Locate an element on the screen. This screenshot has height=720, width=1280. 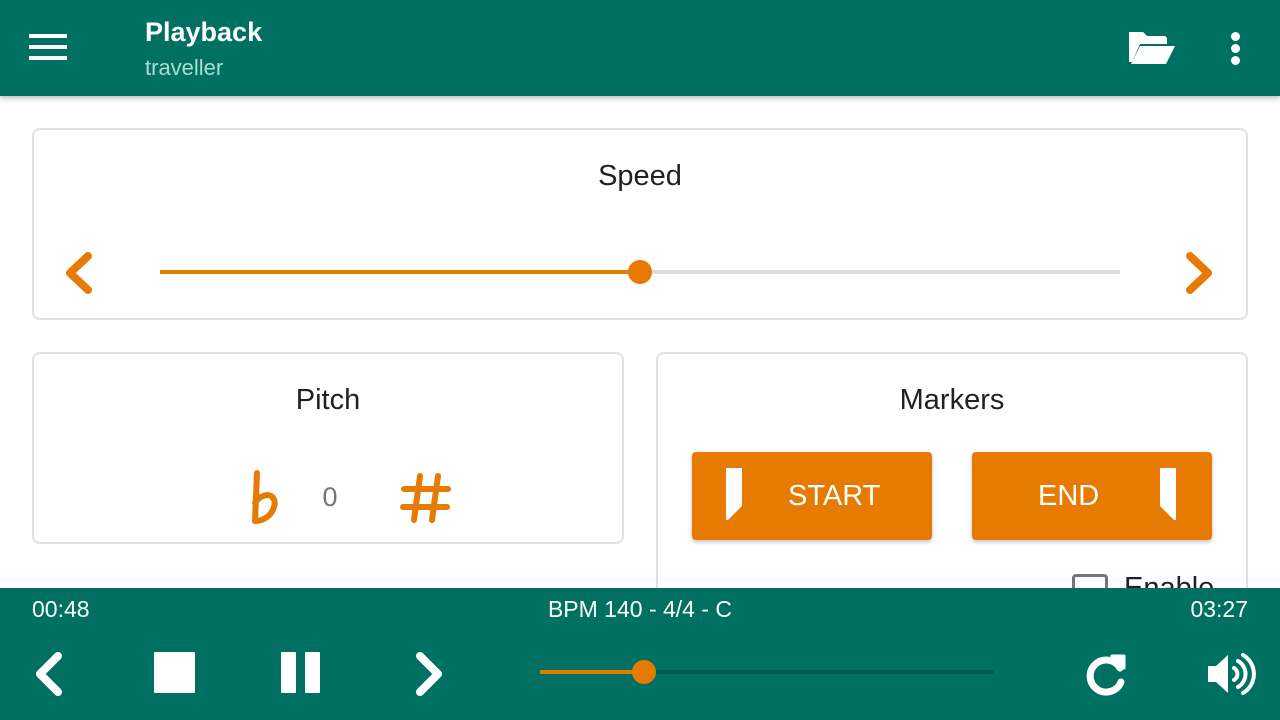
pause-button is located at coordinates (302, 674).